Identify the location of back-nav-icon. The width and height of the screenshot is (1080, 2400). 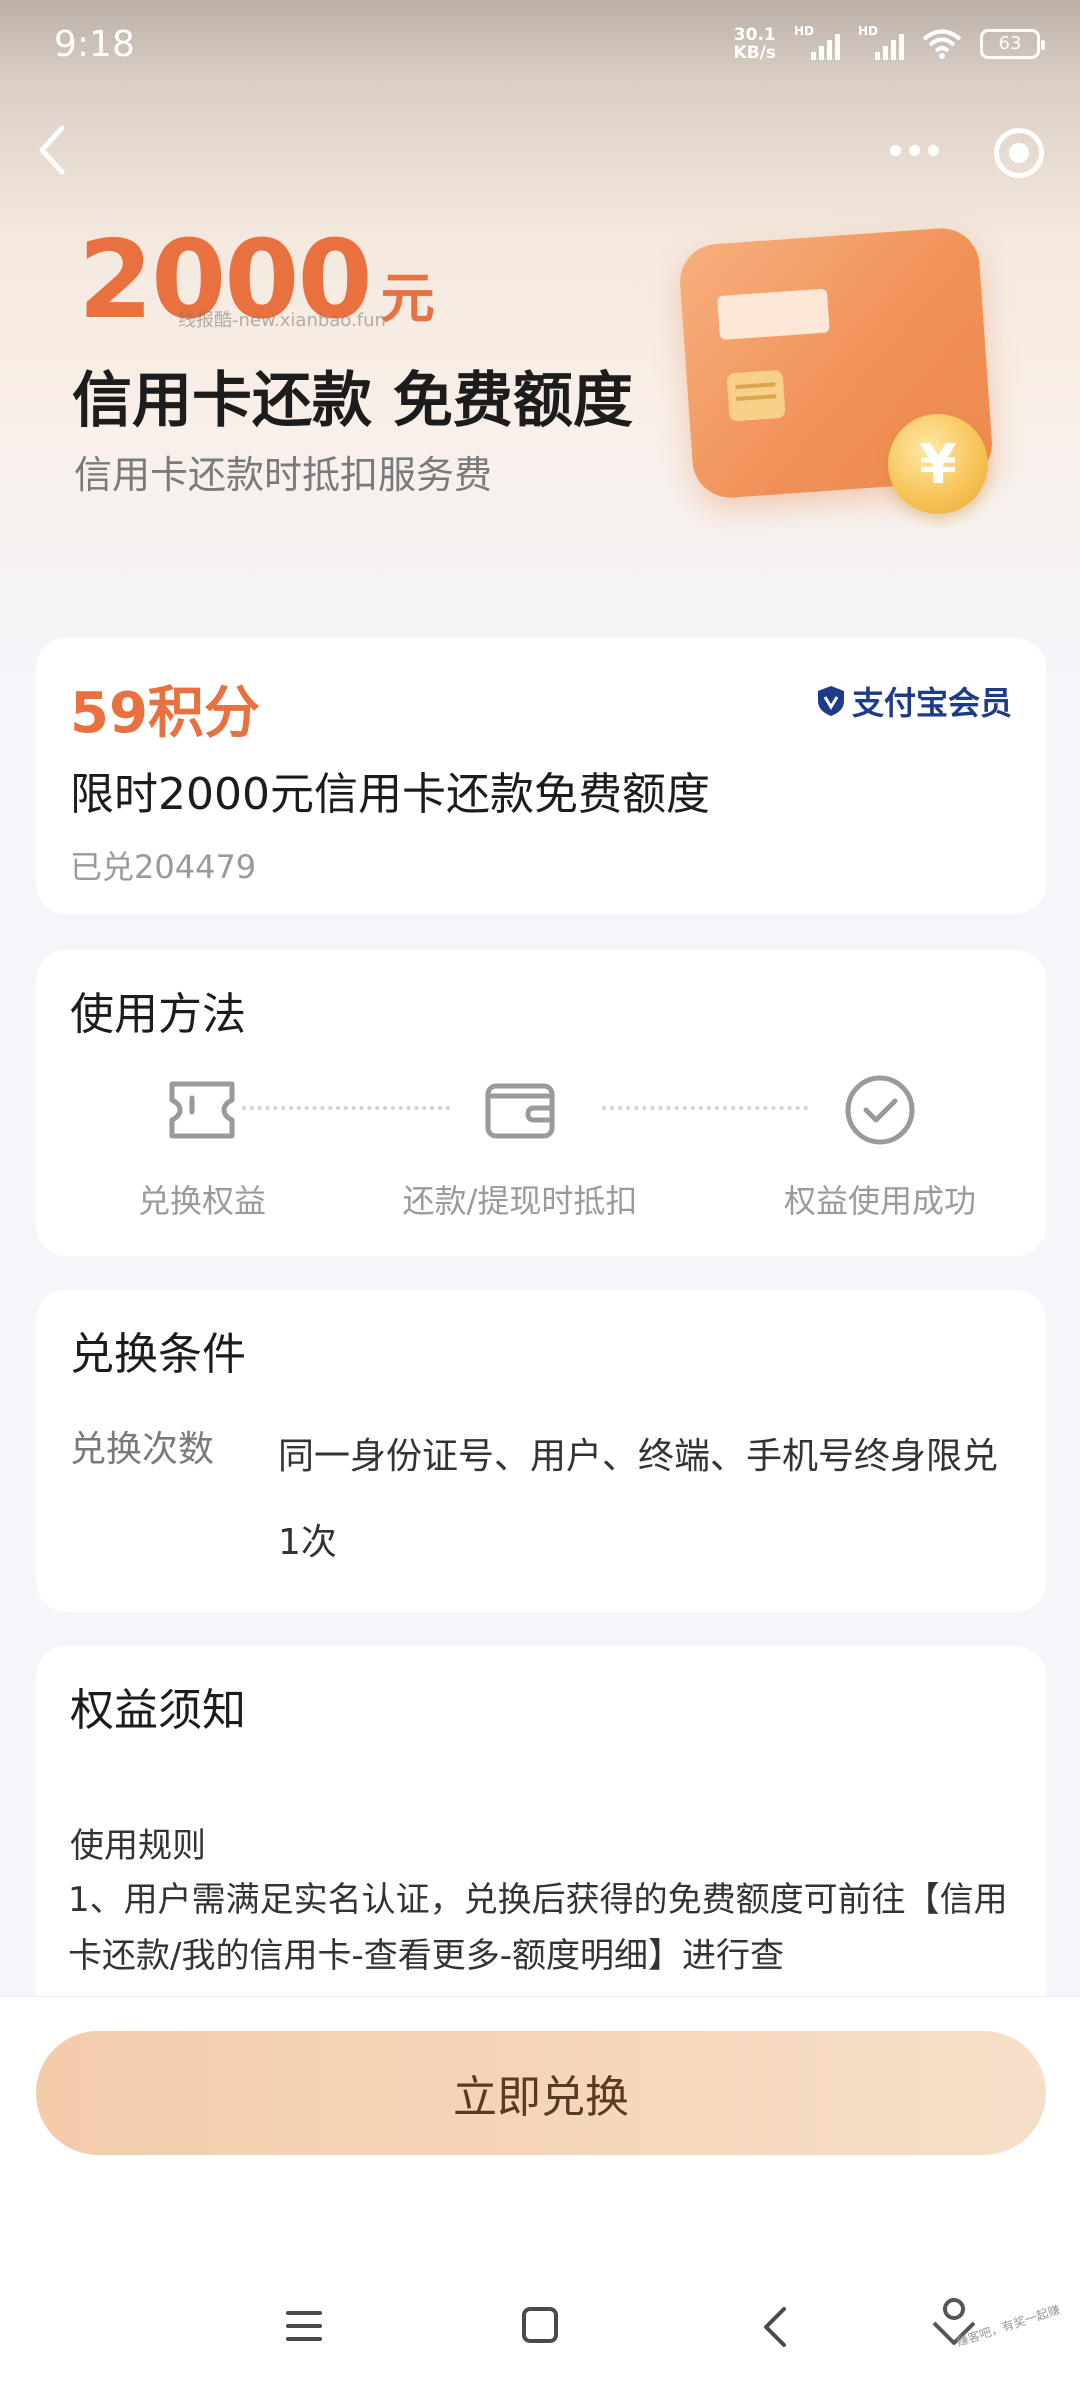
(775, 2327).